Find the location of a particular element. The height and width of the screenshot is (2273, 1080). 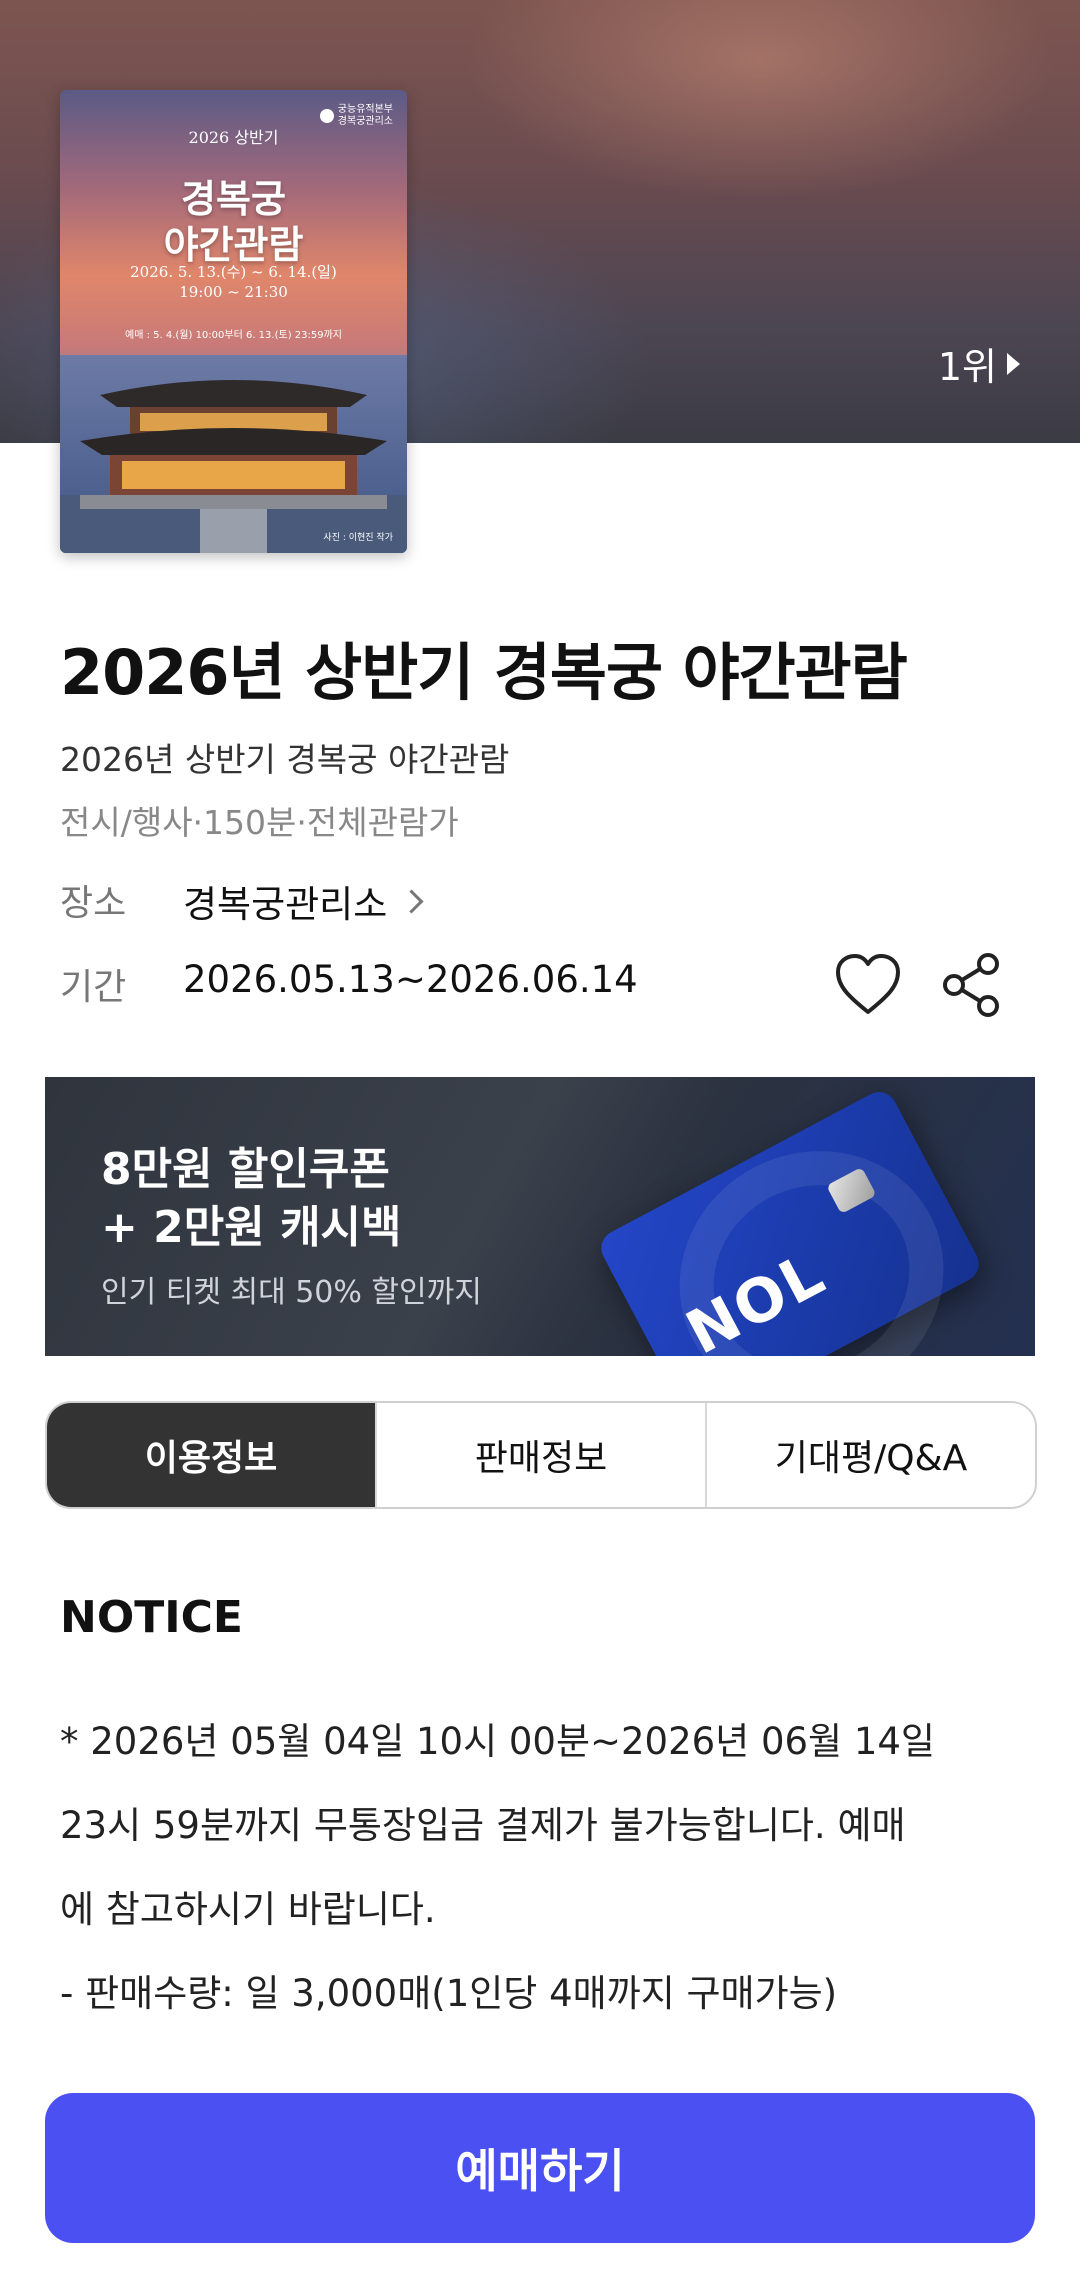

banner-line2: + 2만원 캐시백 is located at coordinates (251, 1227).